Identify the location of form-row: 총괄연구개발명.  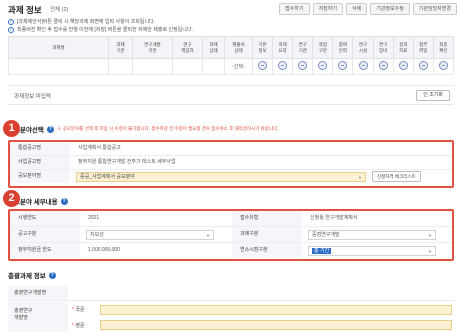
(231, 293).